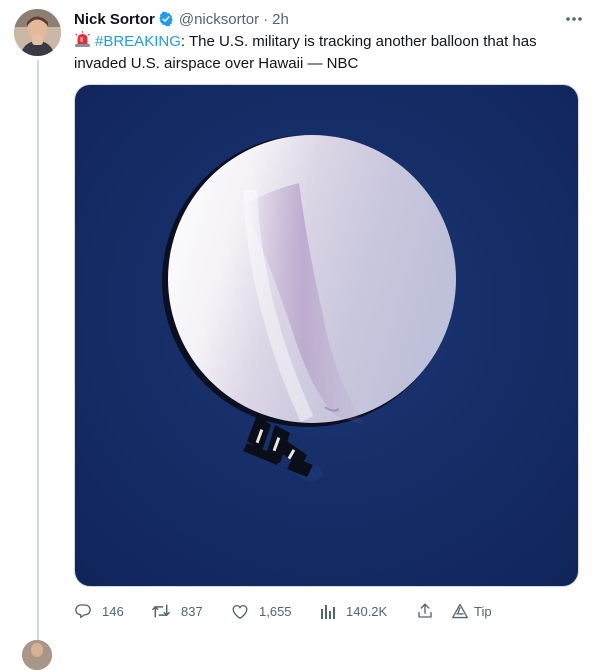 This screenshot has height=670, width=601. I want to click on retweet-count: 837, so click(192, 611).